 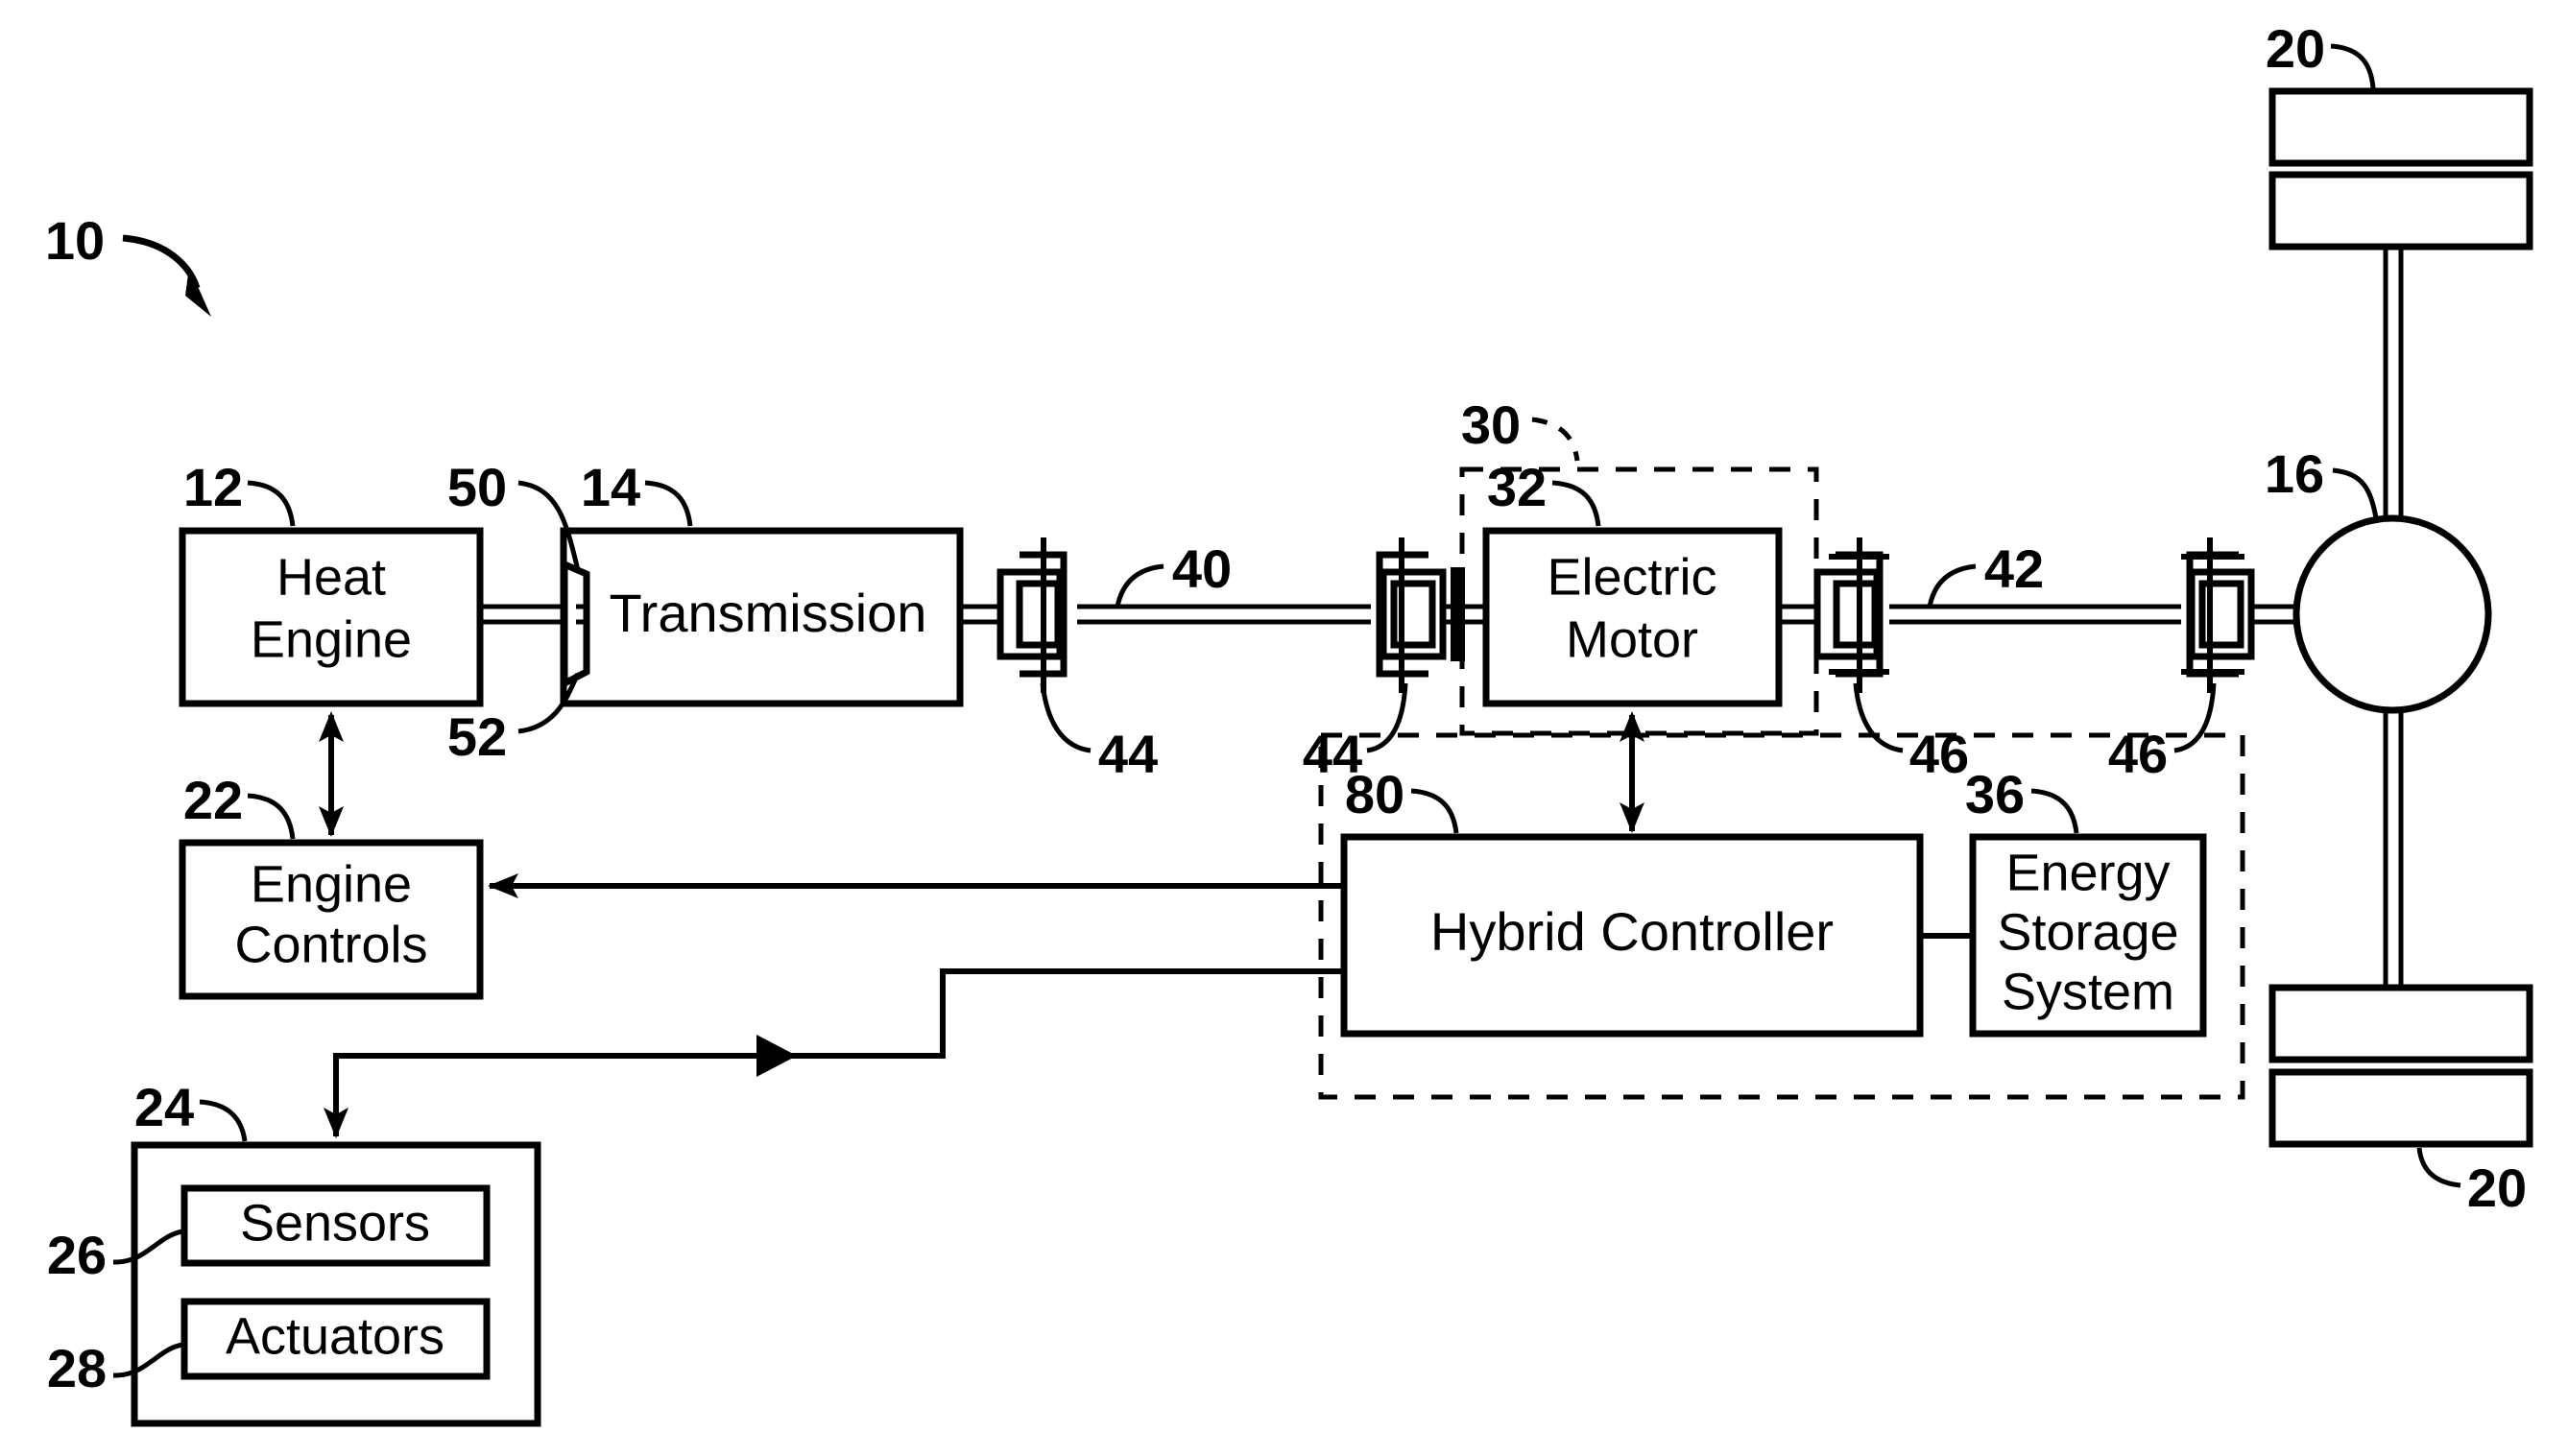 What do you see at coordinates (1128, 754) in the screenshot?
I see `ref-label-44-left: 44` at bounding box center [1128, 754].